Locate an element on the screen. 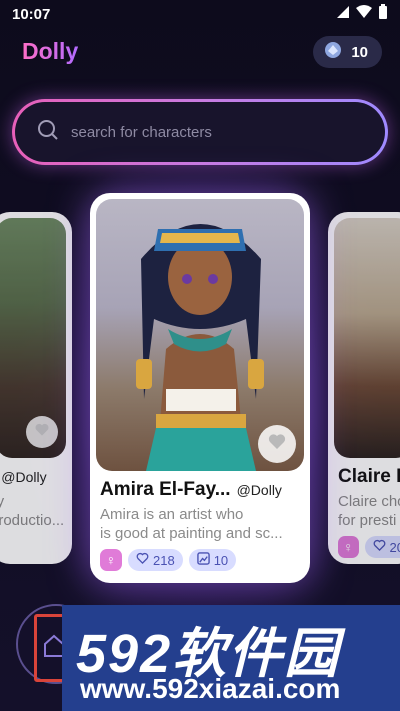  credits-badge: 10 is located at coordinates (347, 52).